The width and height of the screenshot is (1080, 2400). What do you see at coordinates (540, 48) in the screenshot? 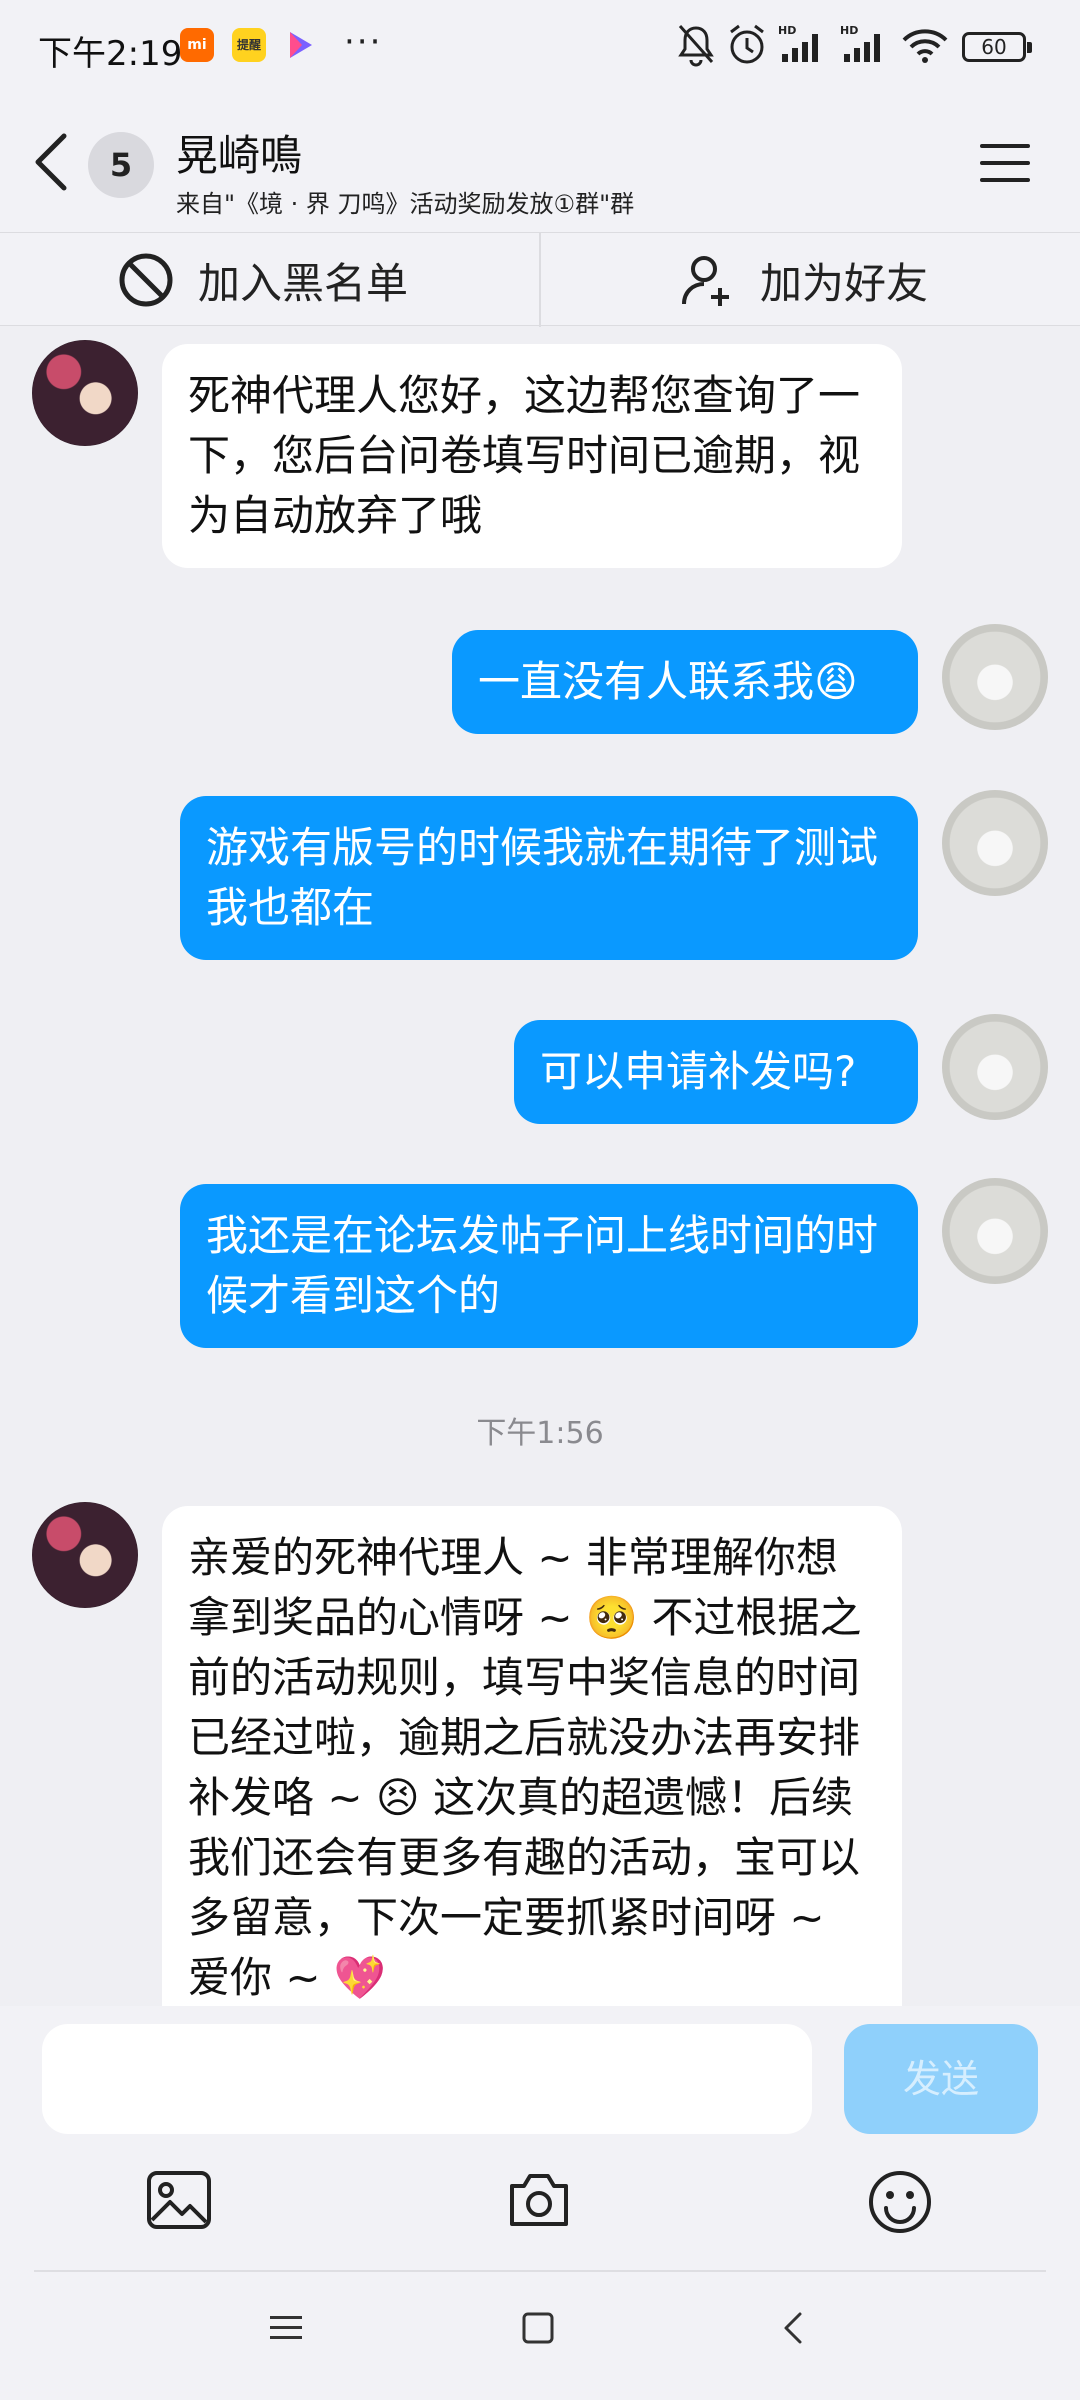
I see `status-bar: 下午2:19 mi 提醒 ··· HD HD 60` at bounding box center [540, 48].